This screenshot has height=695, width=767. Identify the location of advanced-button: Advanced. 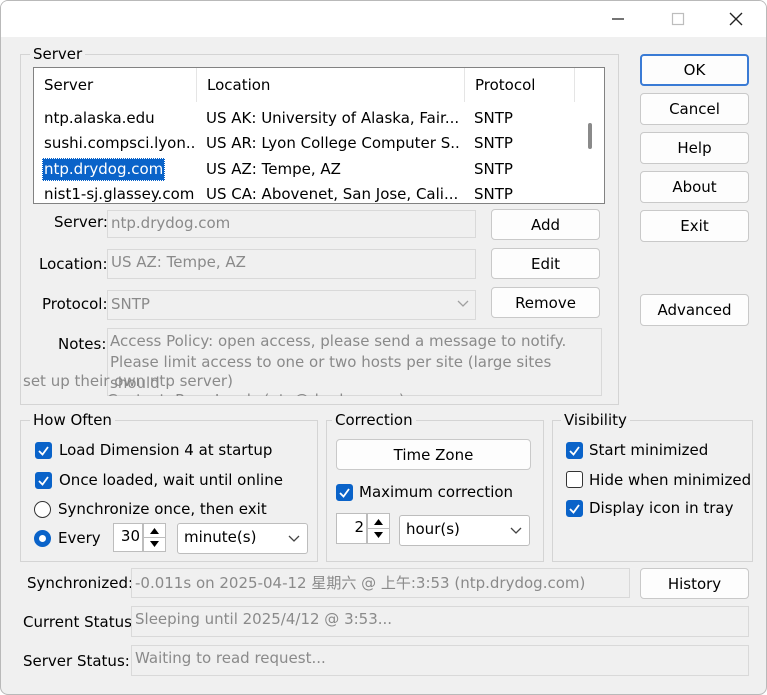
(694, 310).